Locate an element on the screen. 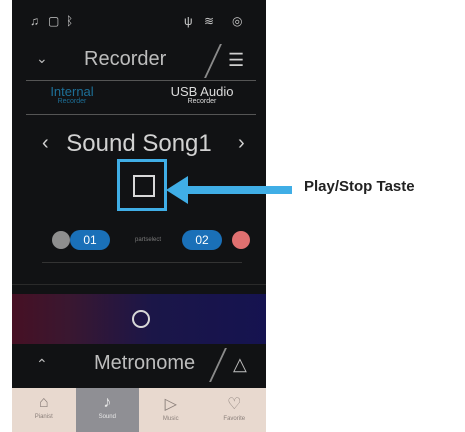 Image resolution: width=465 pixels, height=432 pixels. metronome-divider is located at coordinates (218, 365).